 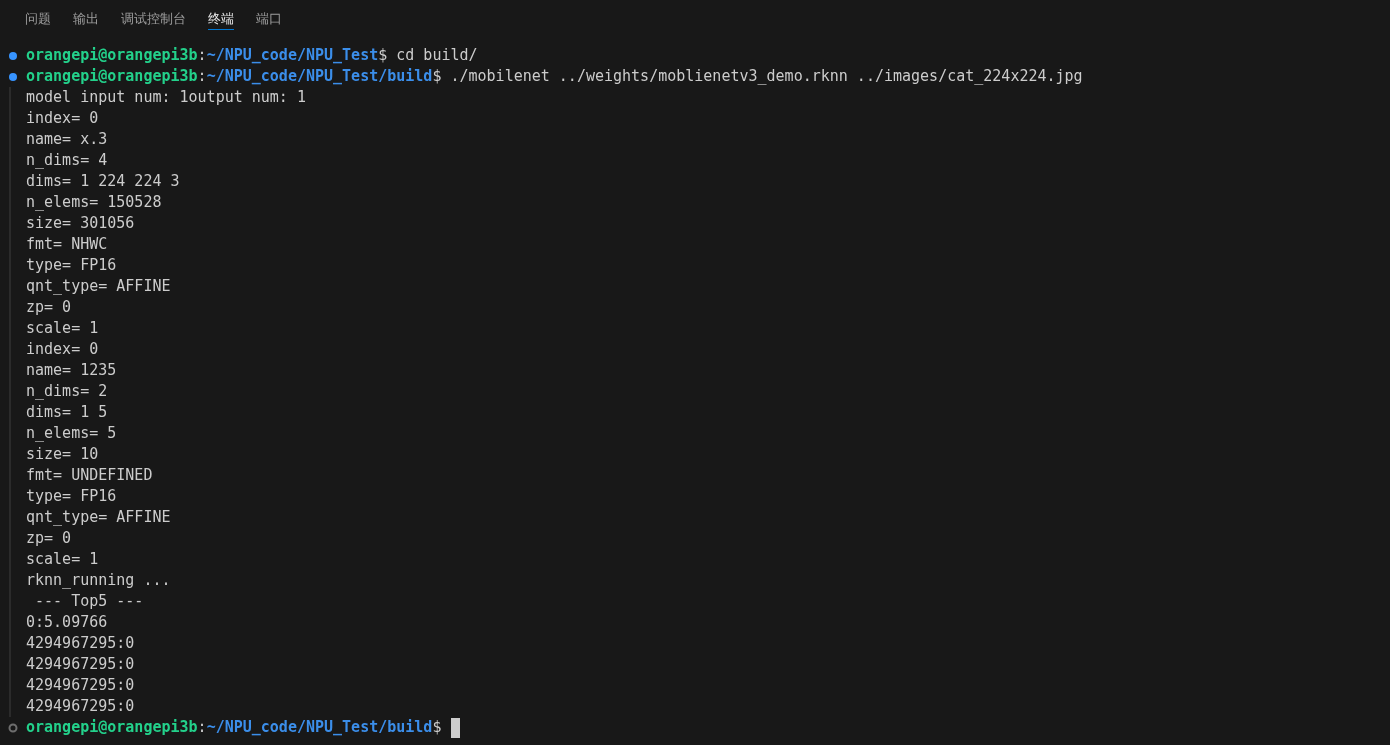 What do you see at coordinates (63, 454) in the screenshot?
I see `output-line: size= 10` at bounding box center [63, 454].